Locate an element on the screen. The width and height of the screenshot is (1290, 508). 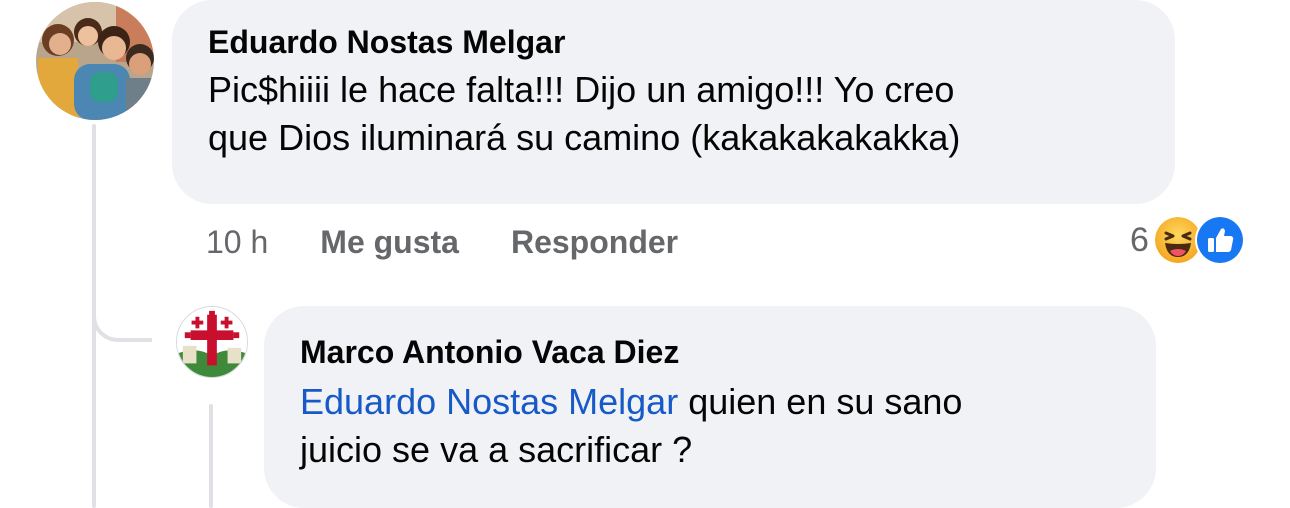
reply-author: Marco Antonio Vaca Diez is located at coordinates (710, 352).